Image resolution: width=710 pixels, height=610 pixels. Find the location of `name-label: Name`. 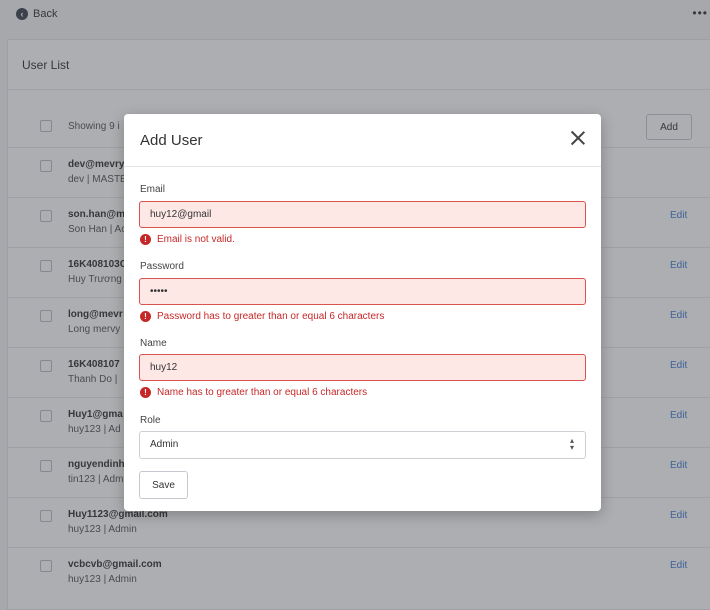

name-label: Name is located at coordinates (153, 343).